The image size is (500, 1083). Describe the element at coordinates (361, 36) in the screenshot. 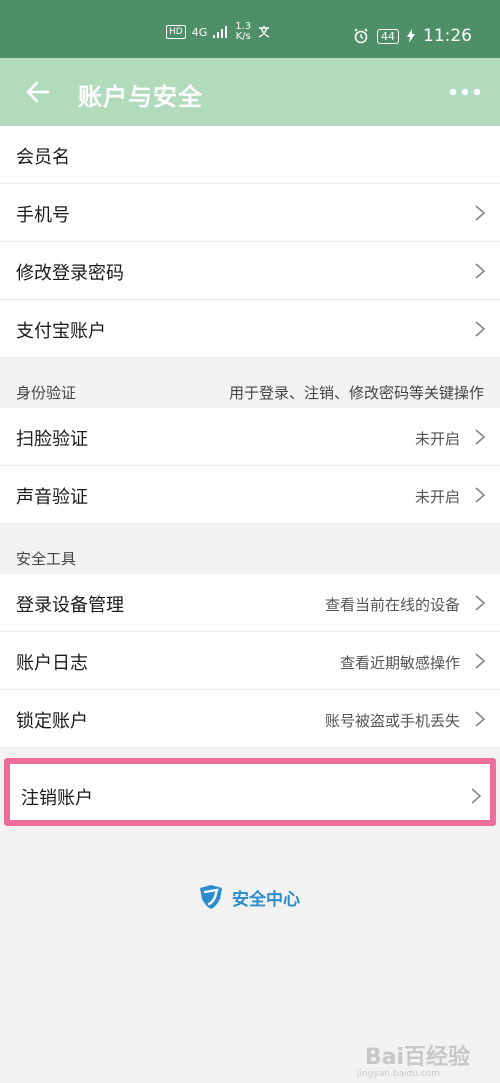

I see `alarm-icon` at that location.